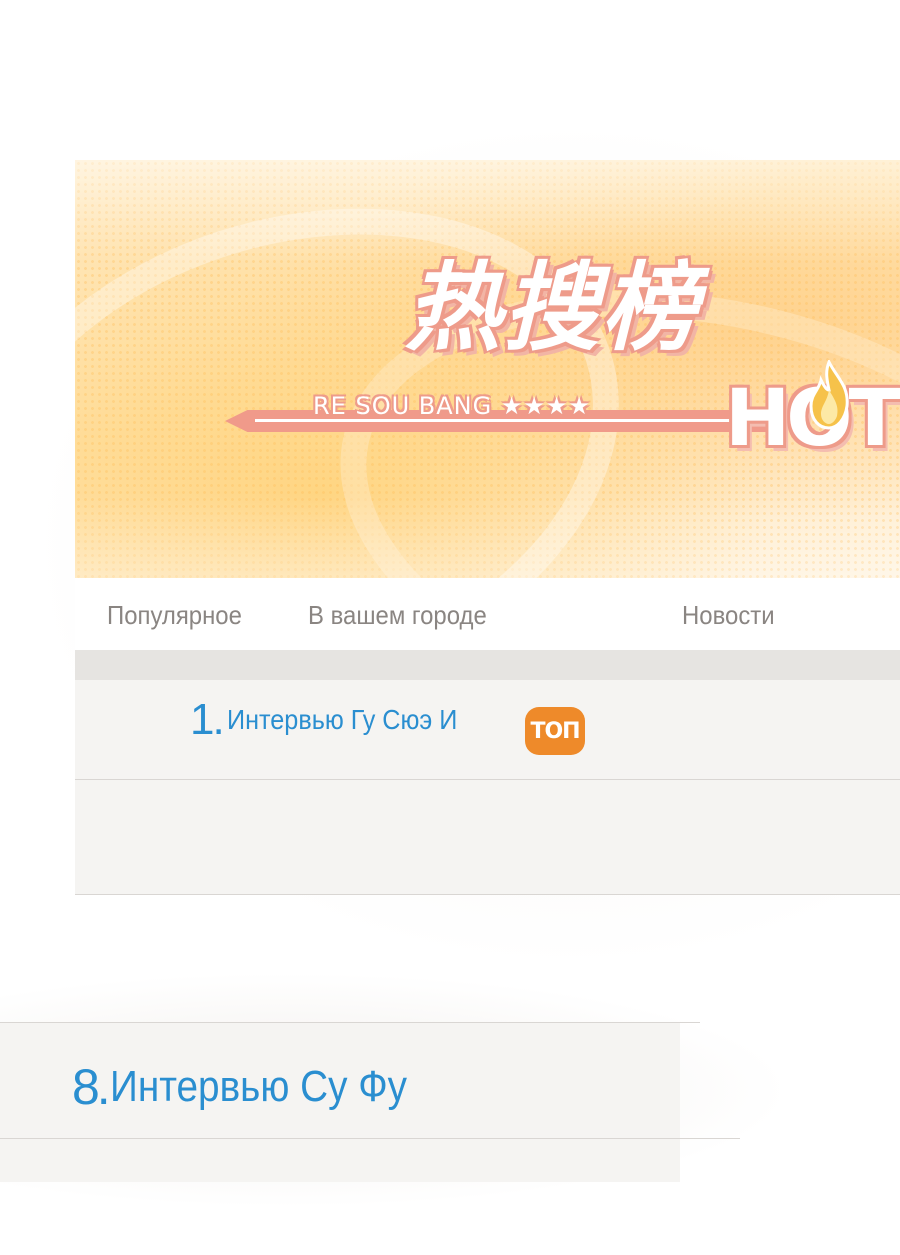 This screenshot has height=1255, width=900. Describe the element at coordinates (91, 1087) in the screenshot. I see `rank-number: 8.` at that location.